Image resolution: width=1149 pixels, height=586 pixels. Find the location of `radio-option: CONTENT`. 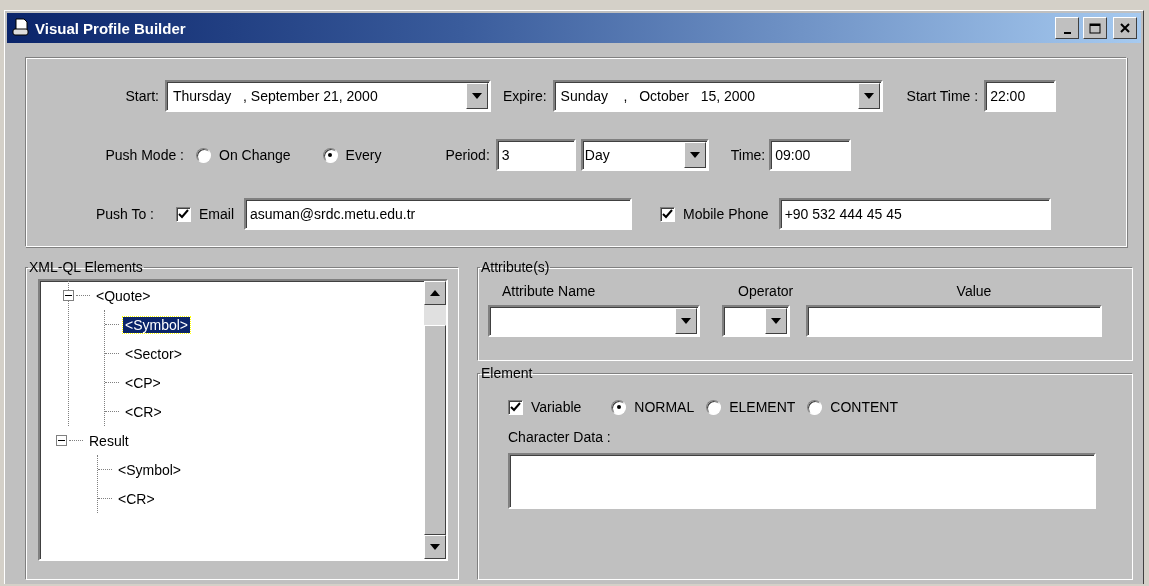

radio-option: CONTENT is located at coordinates (853, 407).